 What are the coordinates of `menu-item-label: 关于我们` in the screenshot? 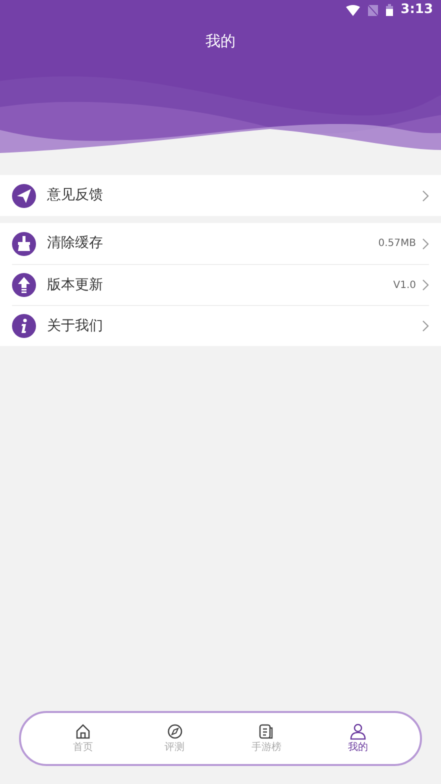 It's located at (75, 326).